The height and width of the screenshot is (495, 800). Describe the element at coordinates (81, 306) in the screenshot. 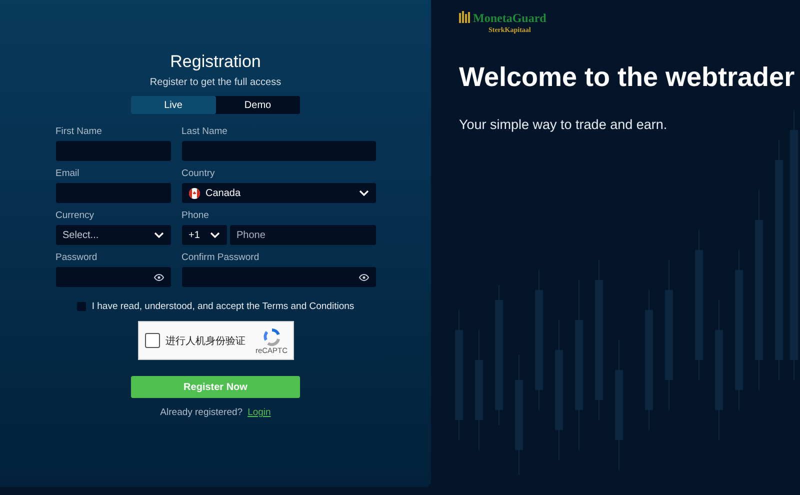

I see `terms-checkbox` at that location.